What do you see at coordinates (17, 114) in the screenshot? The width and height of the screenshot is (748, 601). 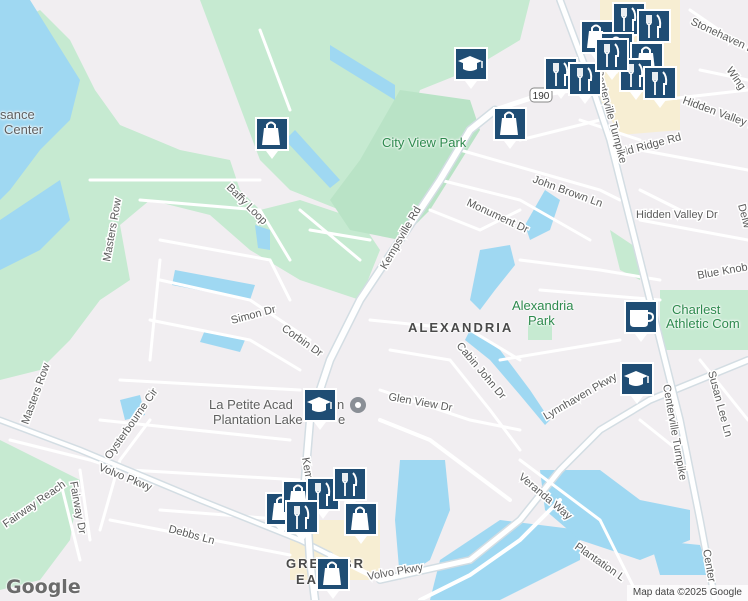 I see `poi-label-renaissance-1: sance` at bounding box center [17, 114].